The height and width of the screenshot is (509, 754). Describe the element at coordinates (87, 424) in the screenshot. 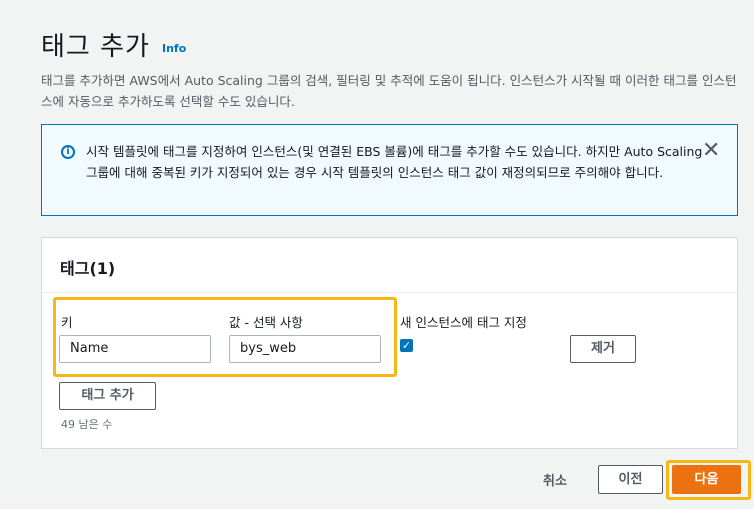

I see `remaining-tags-hint: 49 남은 수` at that location.